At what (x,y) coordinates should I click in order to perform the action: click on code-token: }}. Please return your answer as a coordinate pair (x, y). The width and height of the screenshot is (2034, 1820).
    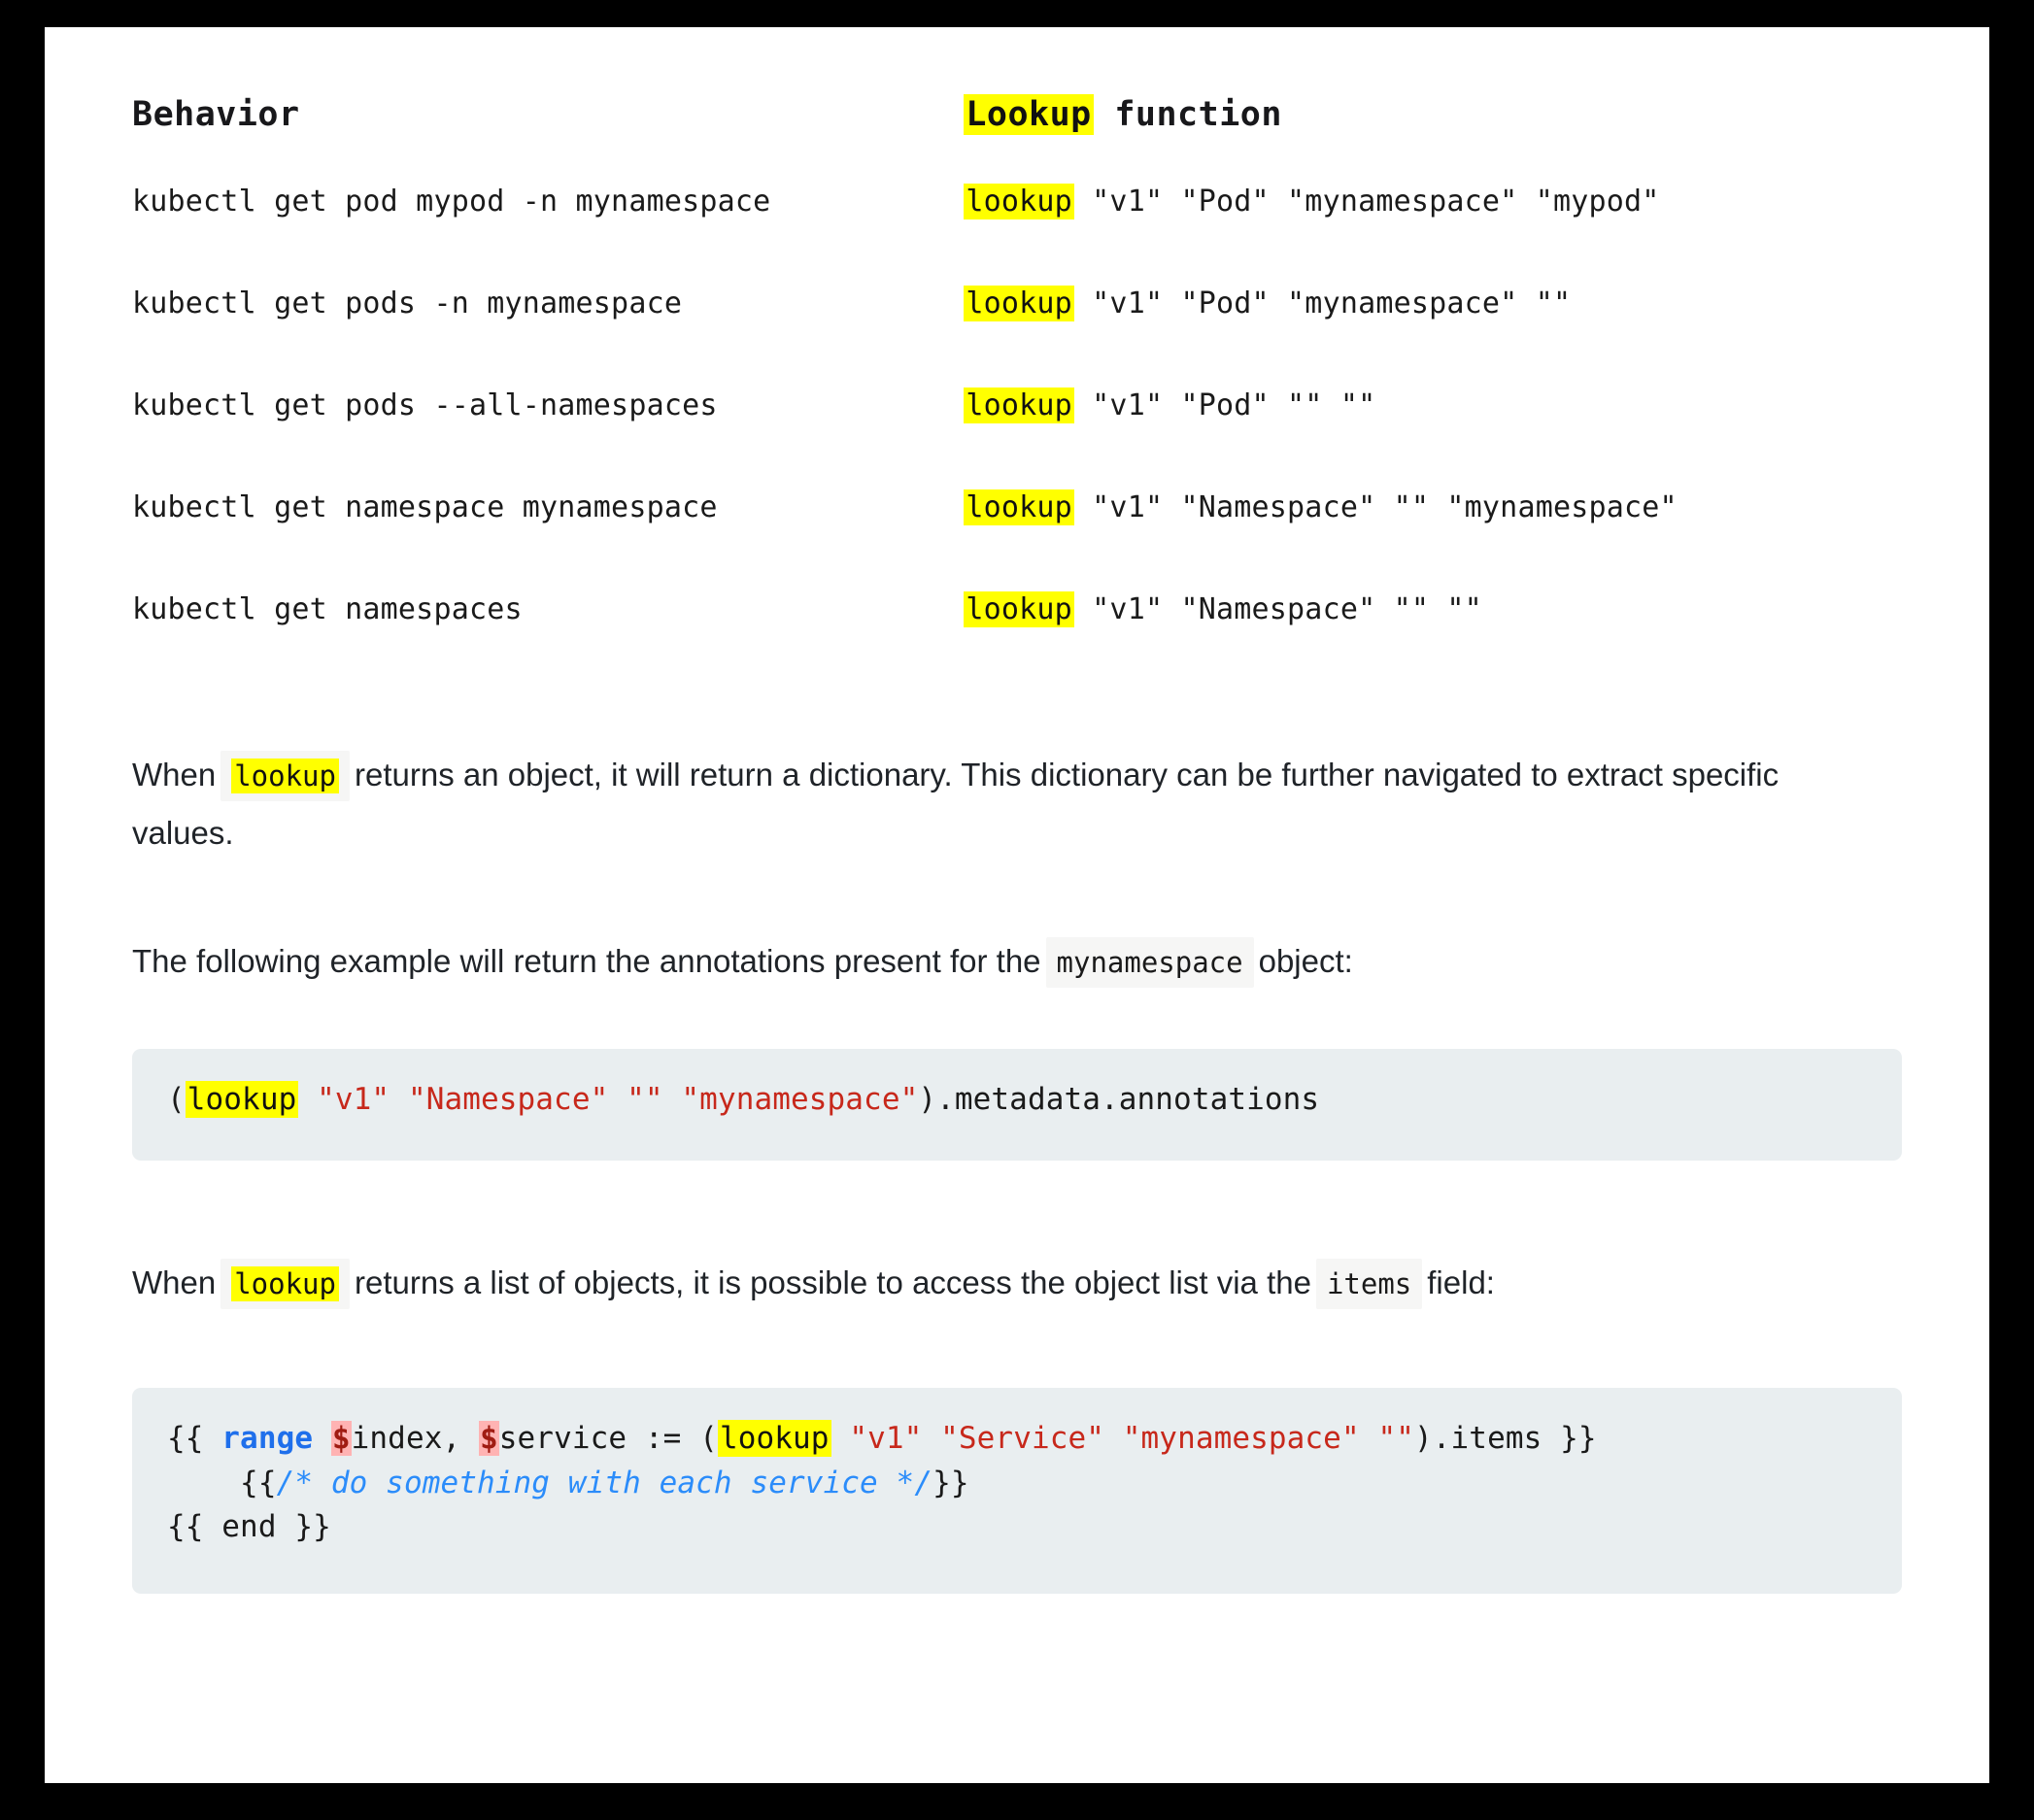
    Looking at the image, I should click on (950, 1482).